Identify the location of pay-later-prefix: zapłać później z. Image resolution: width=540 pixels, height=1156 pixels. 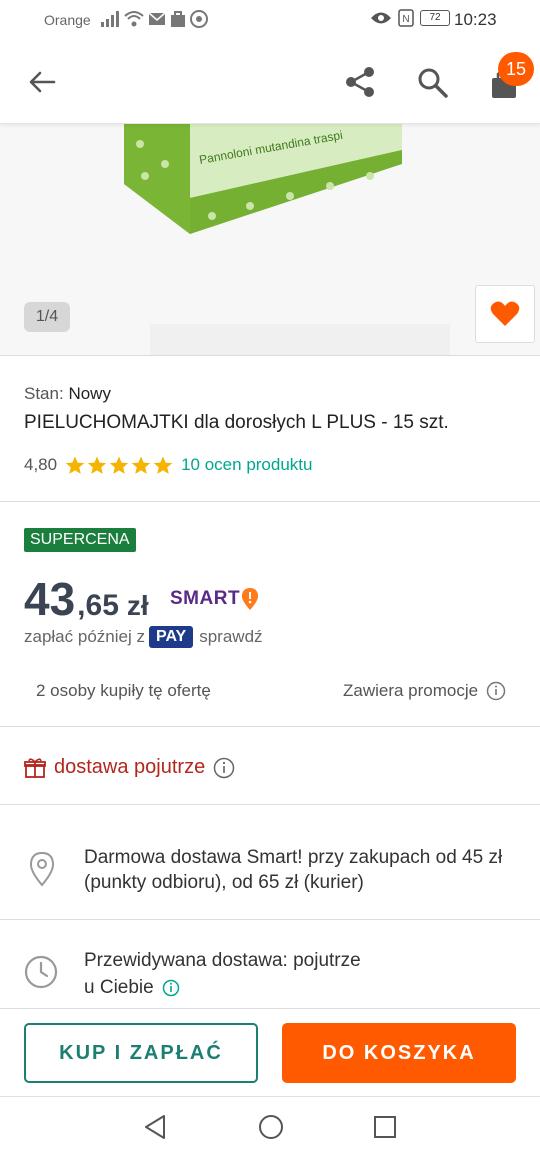
(84, 636).